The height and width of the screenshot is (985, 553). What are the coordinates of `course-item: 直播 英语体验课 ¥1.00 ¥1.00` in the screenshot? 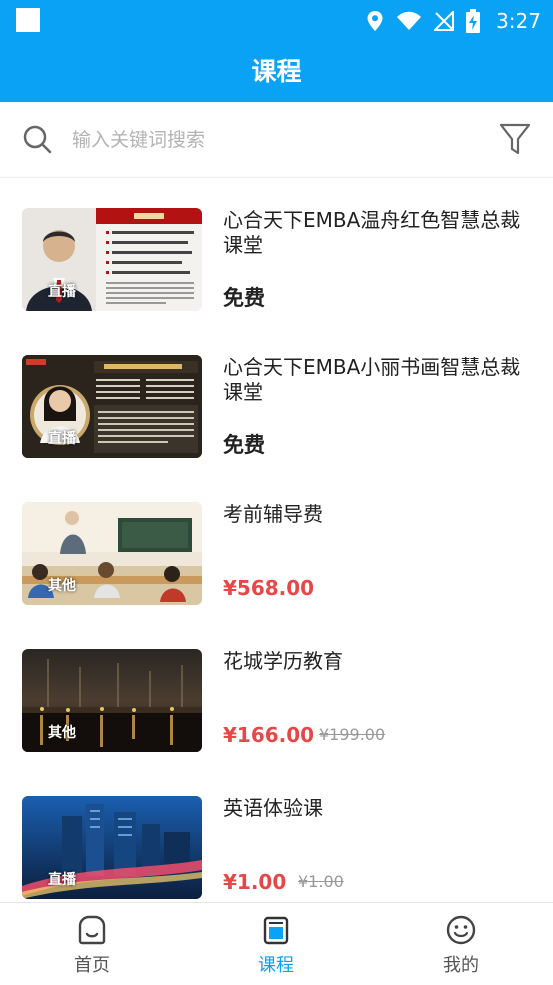 It's located at (276, 834).